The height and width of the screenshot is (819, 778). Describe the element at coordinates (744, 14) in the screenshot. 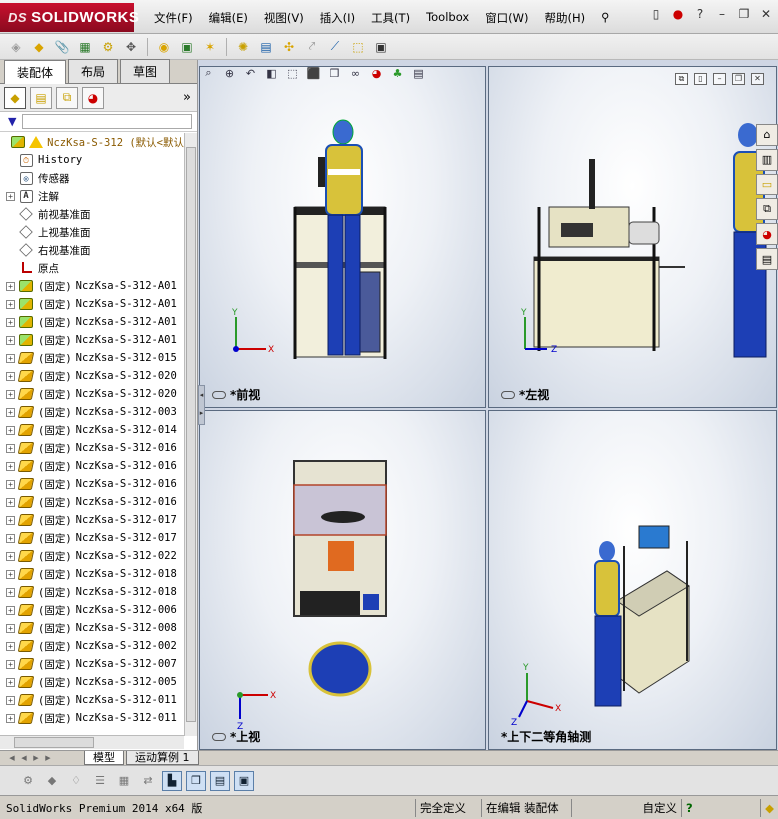

I see `restore-button: ❐` at that location.